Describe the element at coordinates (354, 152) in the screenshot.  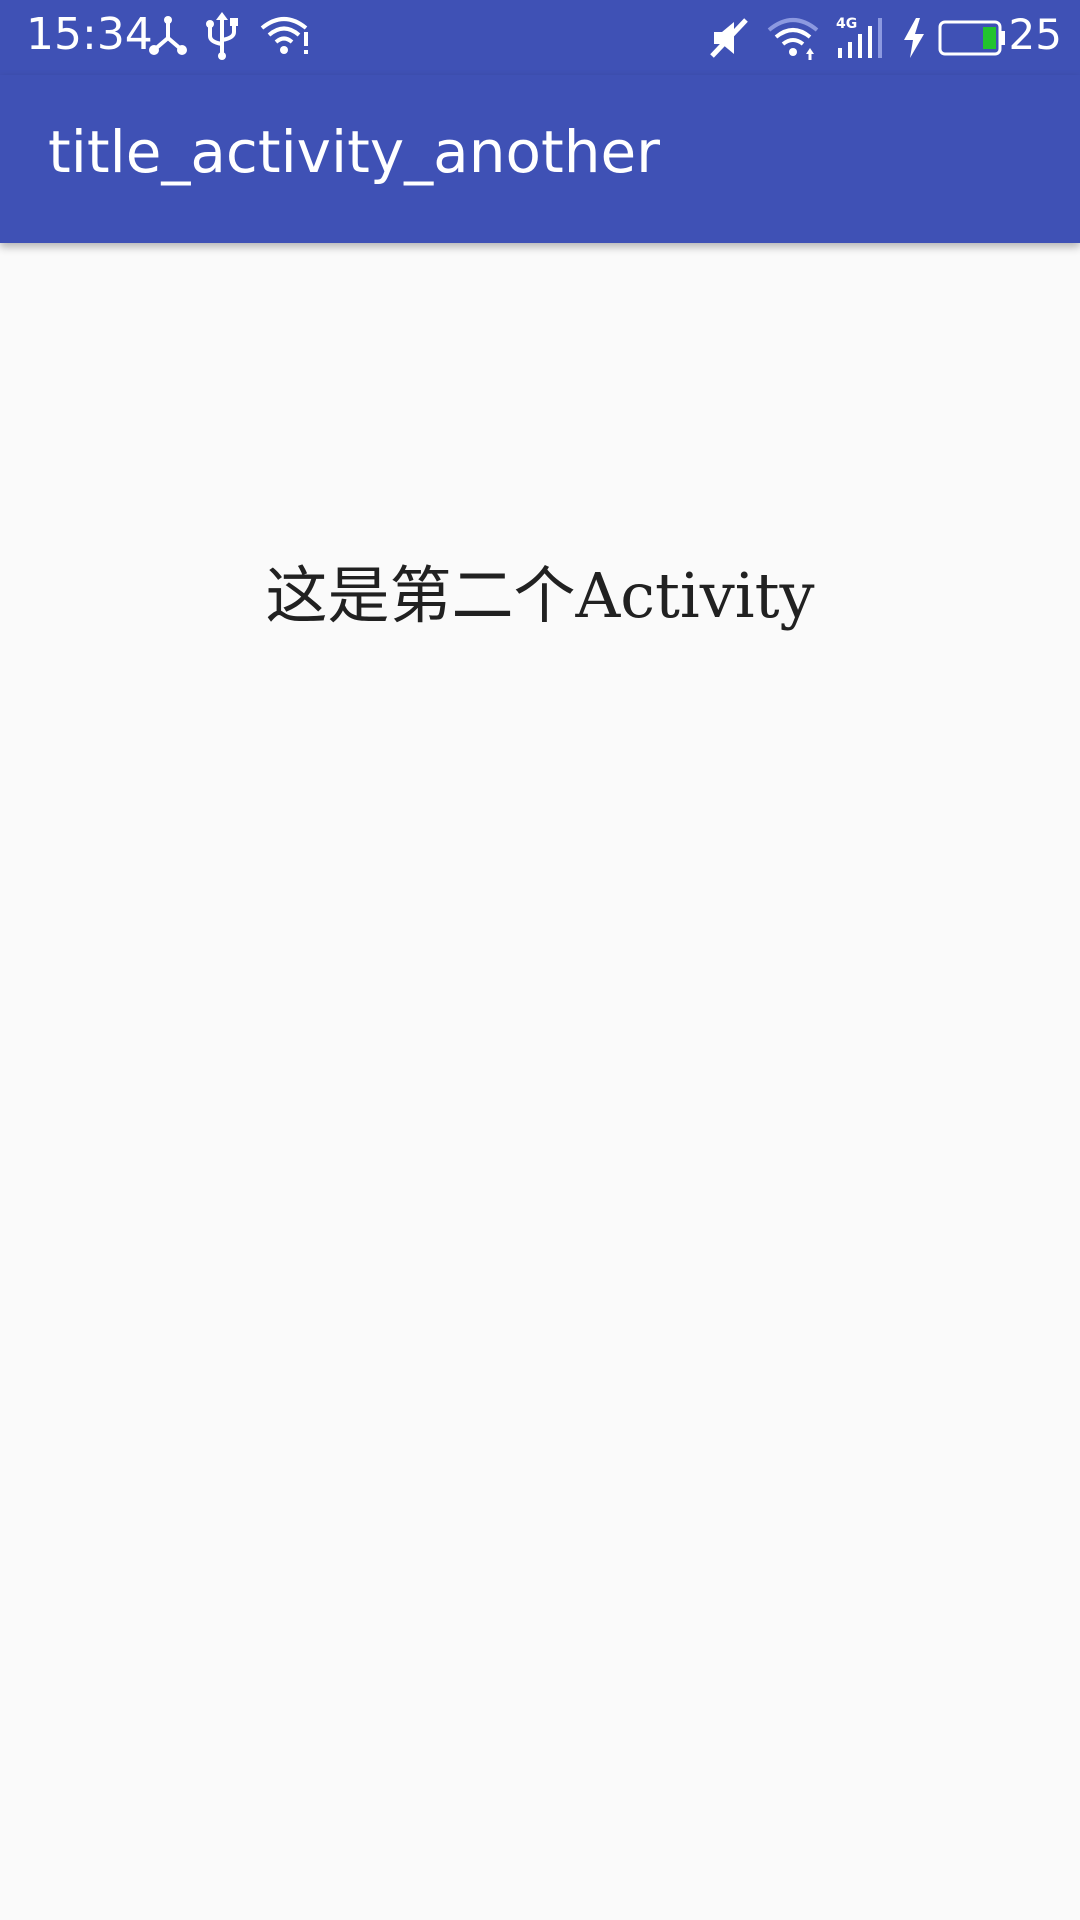
I see `page-title: title_activity_another` at that location.